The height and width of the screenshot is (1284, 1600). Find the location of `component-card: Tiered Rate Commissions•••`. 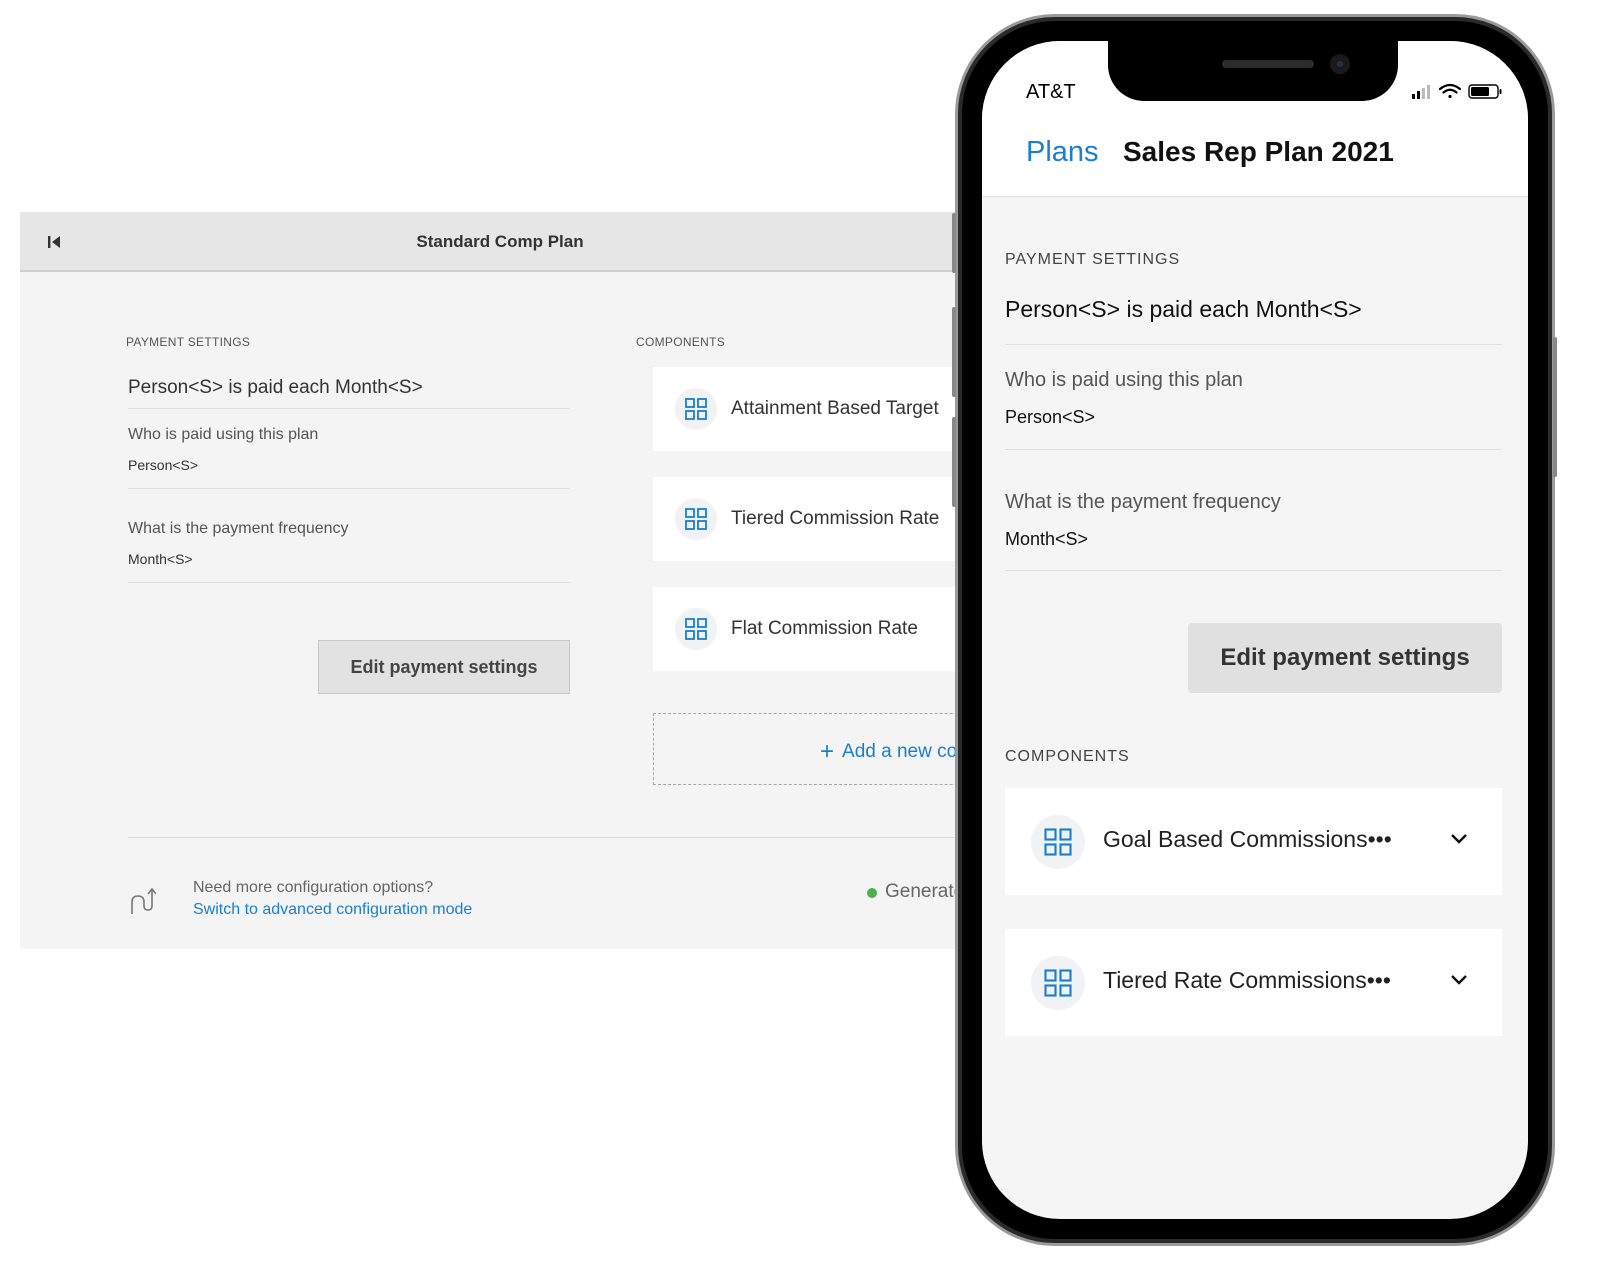

component-card: Tiered Rate Commissions••• is located at coordinates (1253, 982).